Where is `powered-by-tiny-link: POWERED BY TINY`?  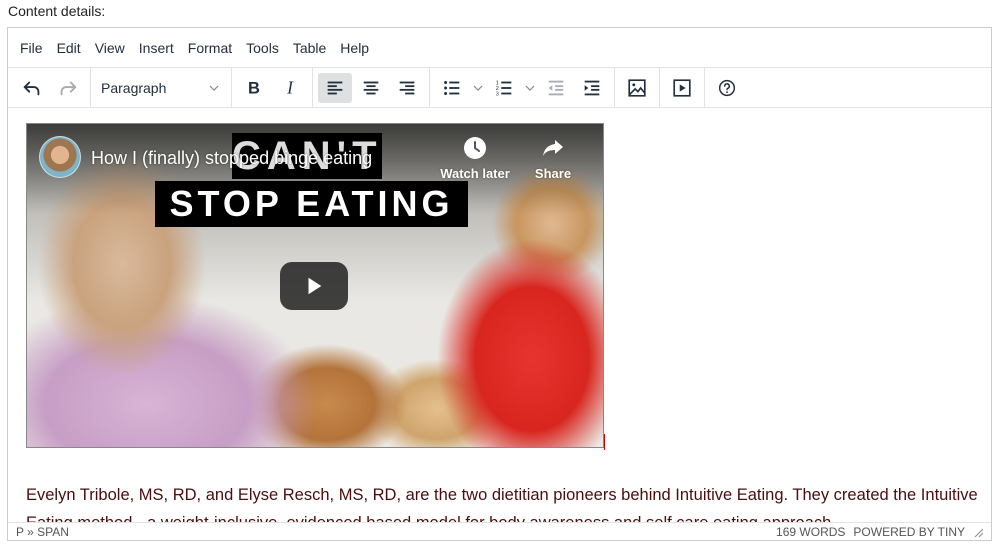
powered-by-tiny-link: POWERED BY TINY is located at coordinates (909, 532).